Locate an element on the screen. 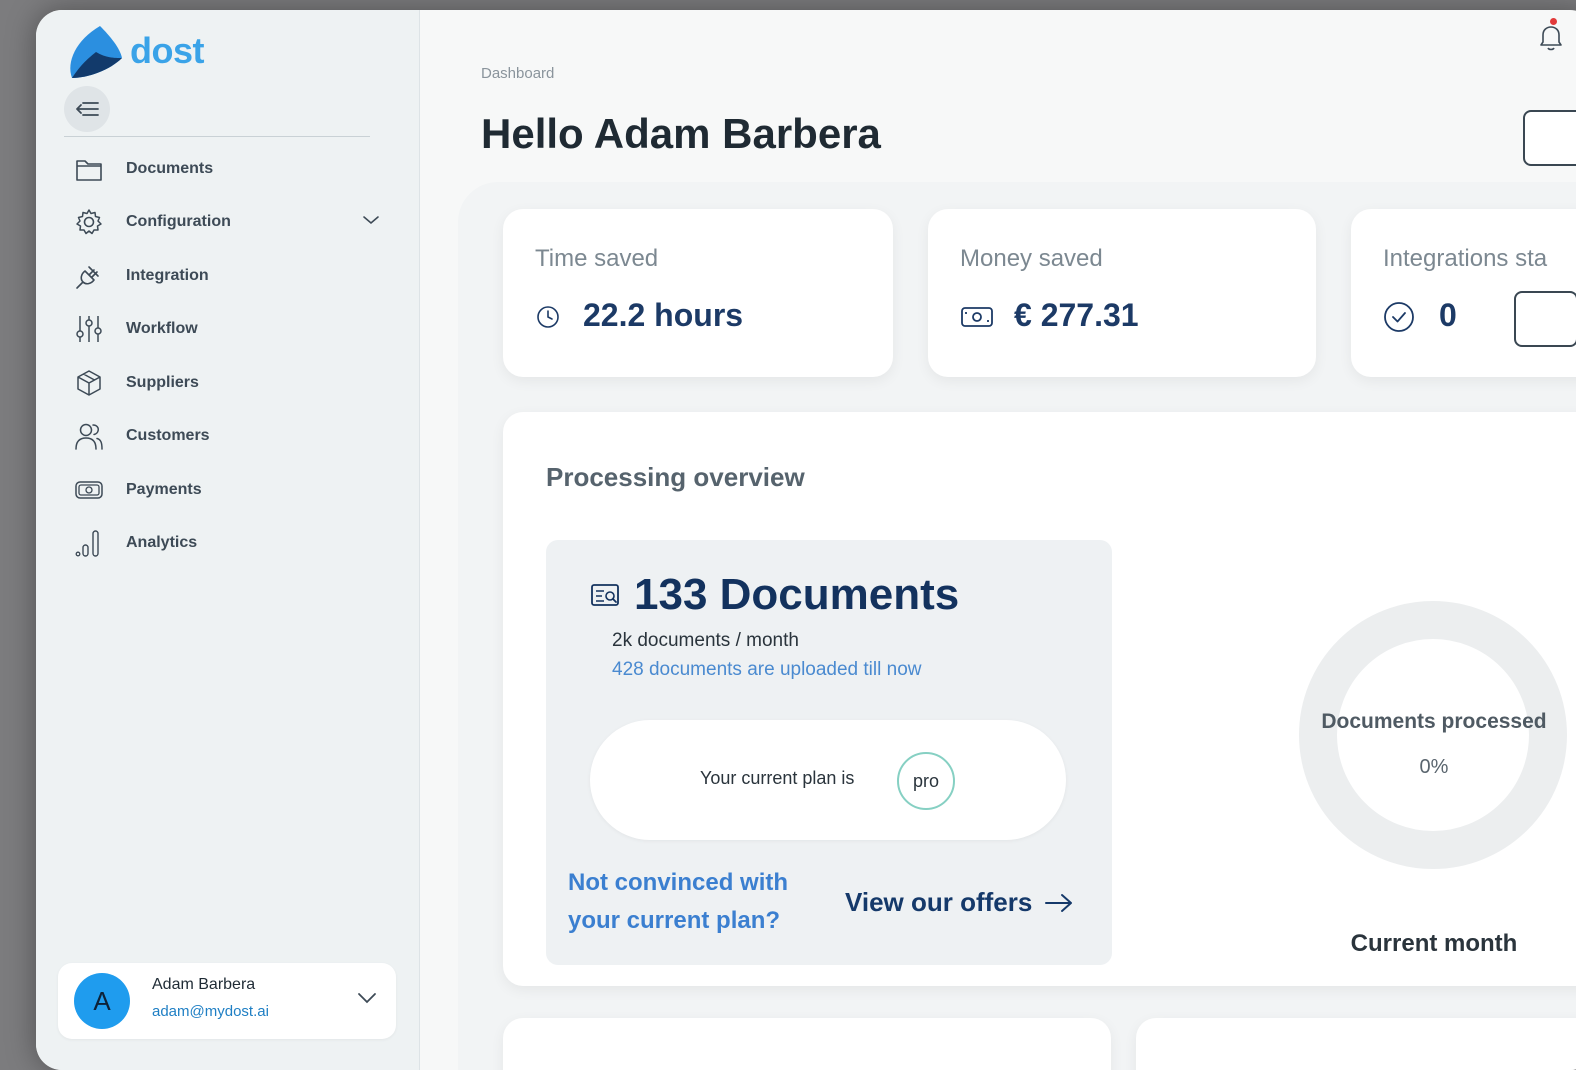  notification-dot is located at coordinates (1553, 21).